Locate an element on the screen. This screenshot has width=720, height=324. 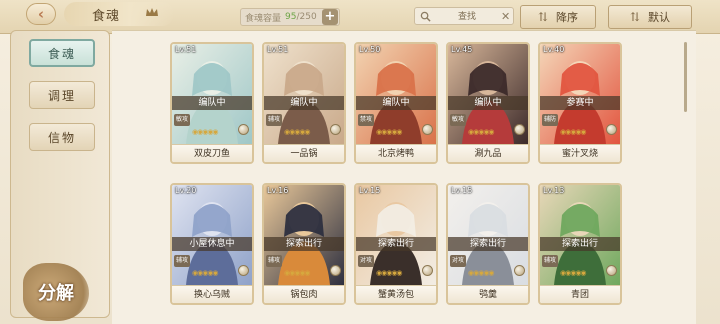
sort-arrows-icon: ⇅ is located at coordinates (635, 17).